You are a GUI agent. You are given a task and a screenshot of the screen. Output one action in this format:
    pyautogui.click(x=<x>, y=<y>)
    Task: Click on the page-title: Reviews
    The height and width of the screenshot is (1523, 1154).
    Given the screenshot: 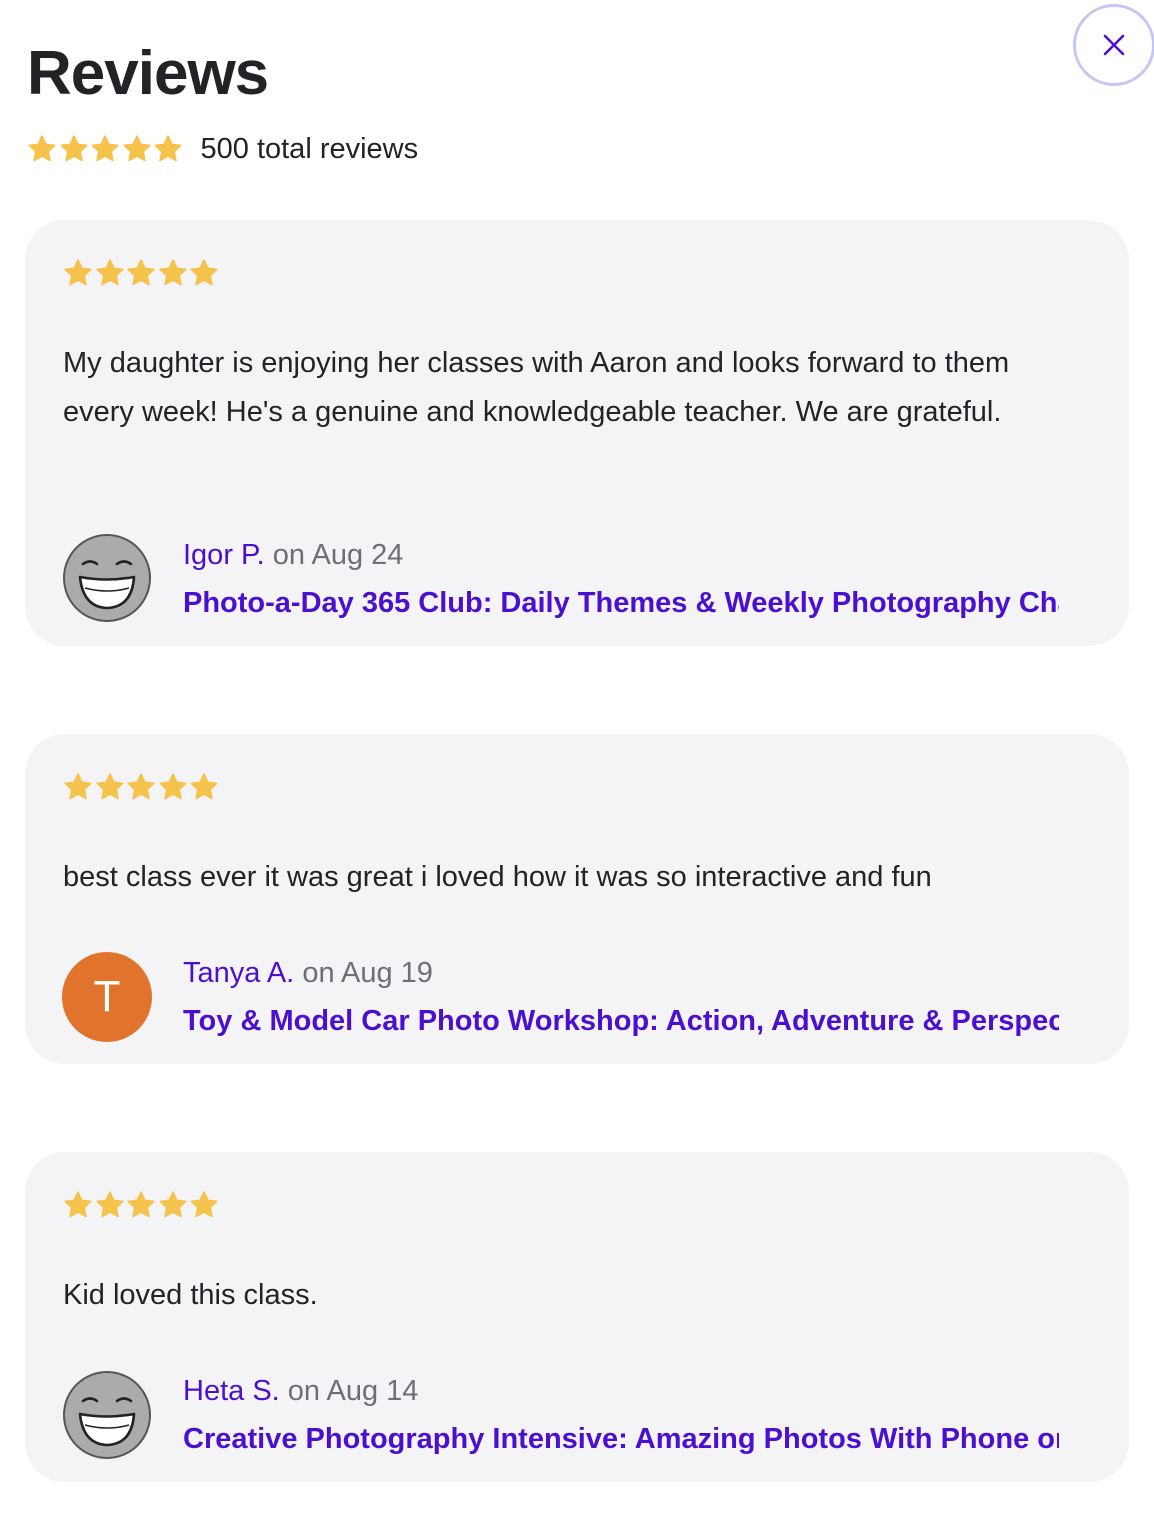 What is the action you would take?
    pyautogui.click(x=148, y=73)
    